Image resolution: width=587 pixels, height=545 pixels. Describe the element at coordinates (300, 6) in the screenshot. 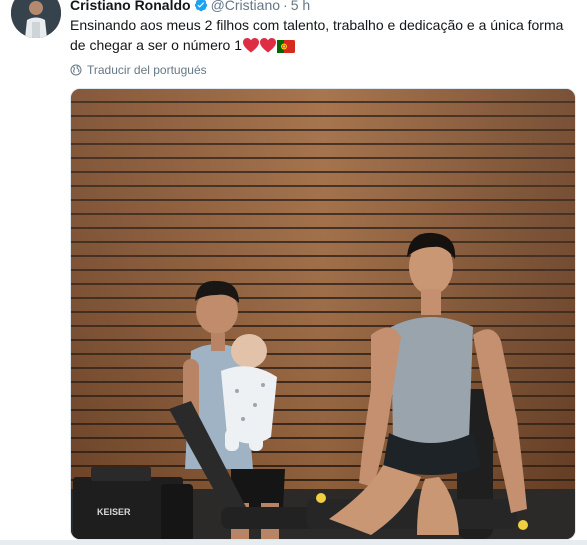

I see `tweet-timestamp: 5 h` at that location.